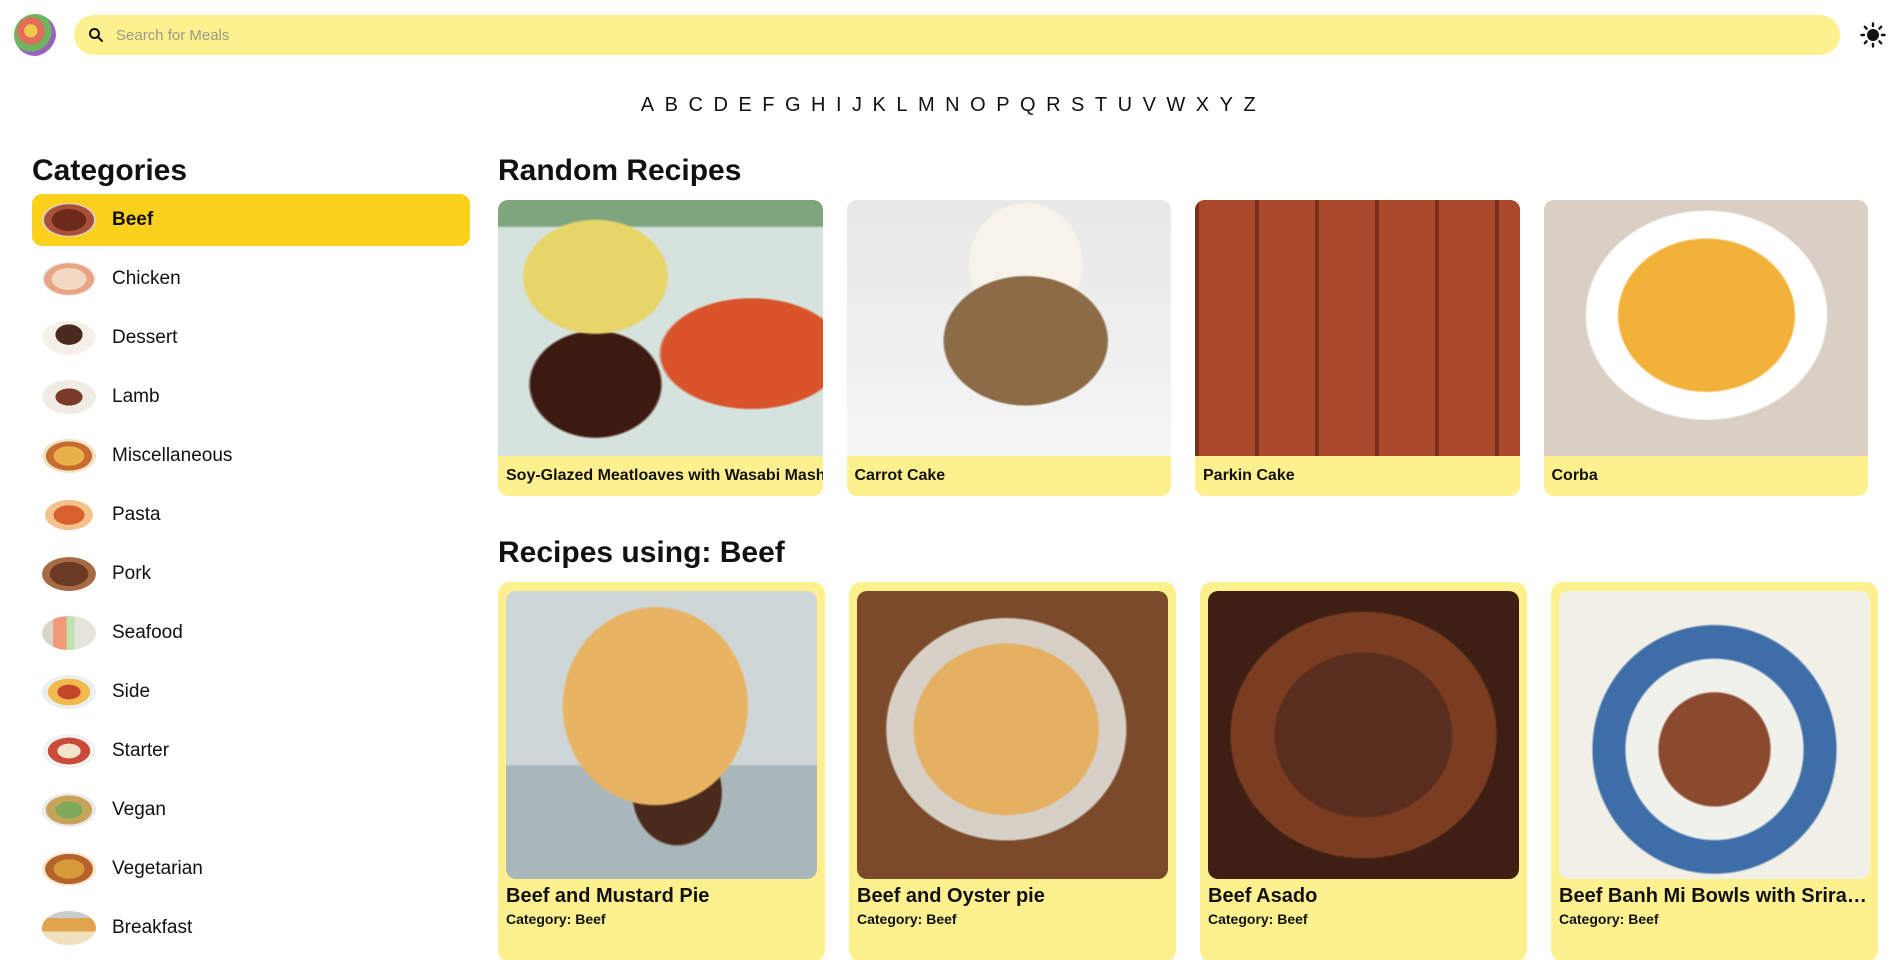 This screenshot has width=1897, height=960. I want to click on letter-v: V, so click(1150, 105).